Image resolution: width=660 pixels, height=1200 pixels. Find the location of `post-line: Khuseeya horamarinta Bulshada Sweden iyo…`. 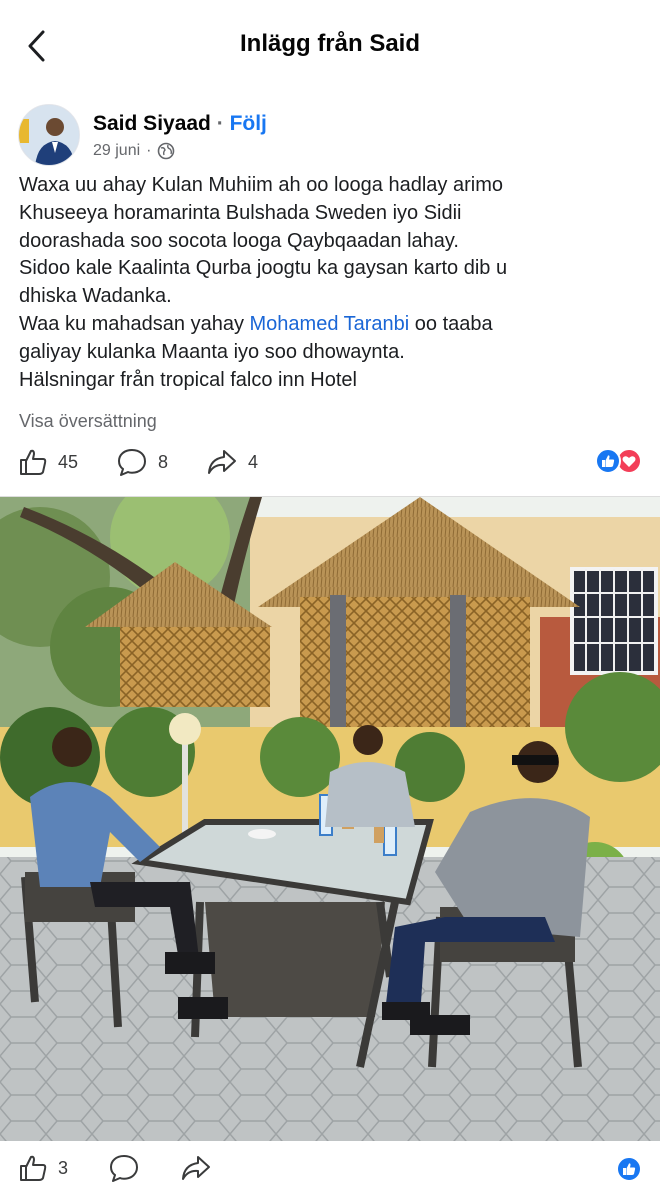

post-line: Khuseeya horamarinta Bulshada Sweden iyo… is located at coordinates (240, 212).